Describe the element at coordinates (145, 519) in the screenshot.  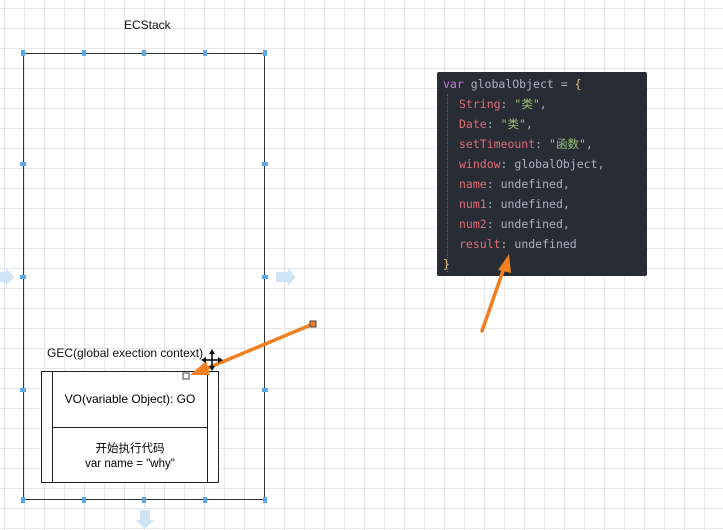
I see `hover-arrow-down` at that location.